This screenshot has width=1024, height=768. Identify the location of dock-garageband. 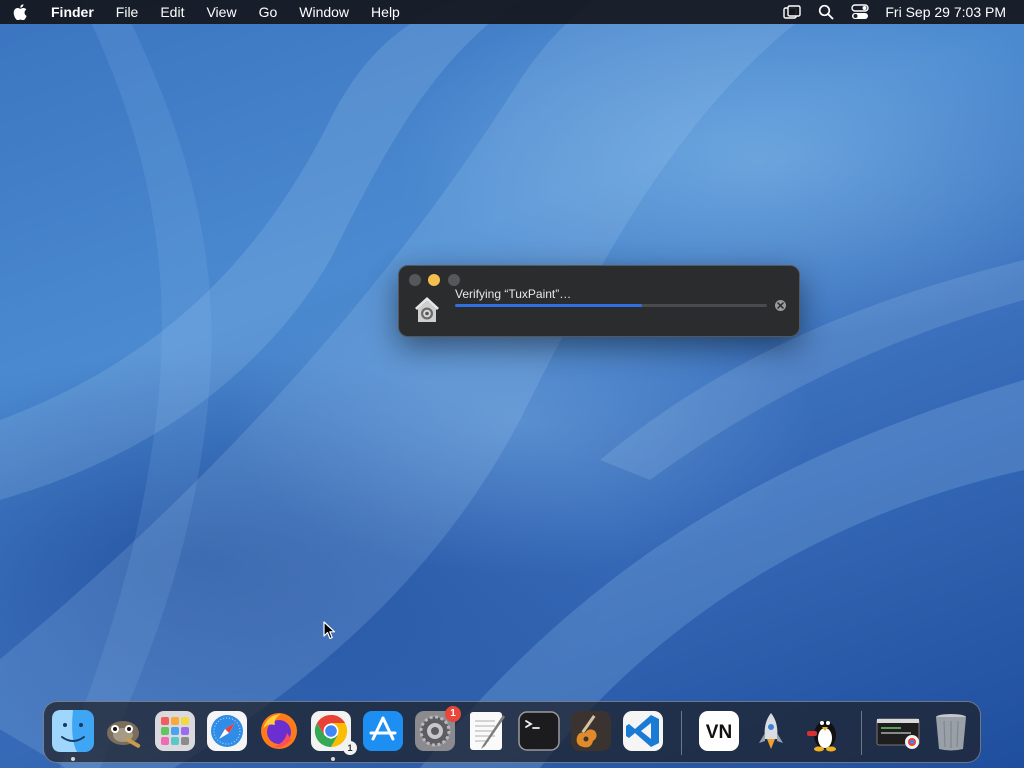
(591, 731).